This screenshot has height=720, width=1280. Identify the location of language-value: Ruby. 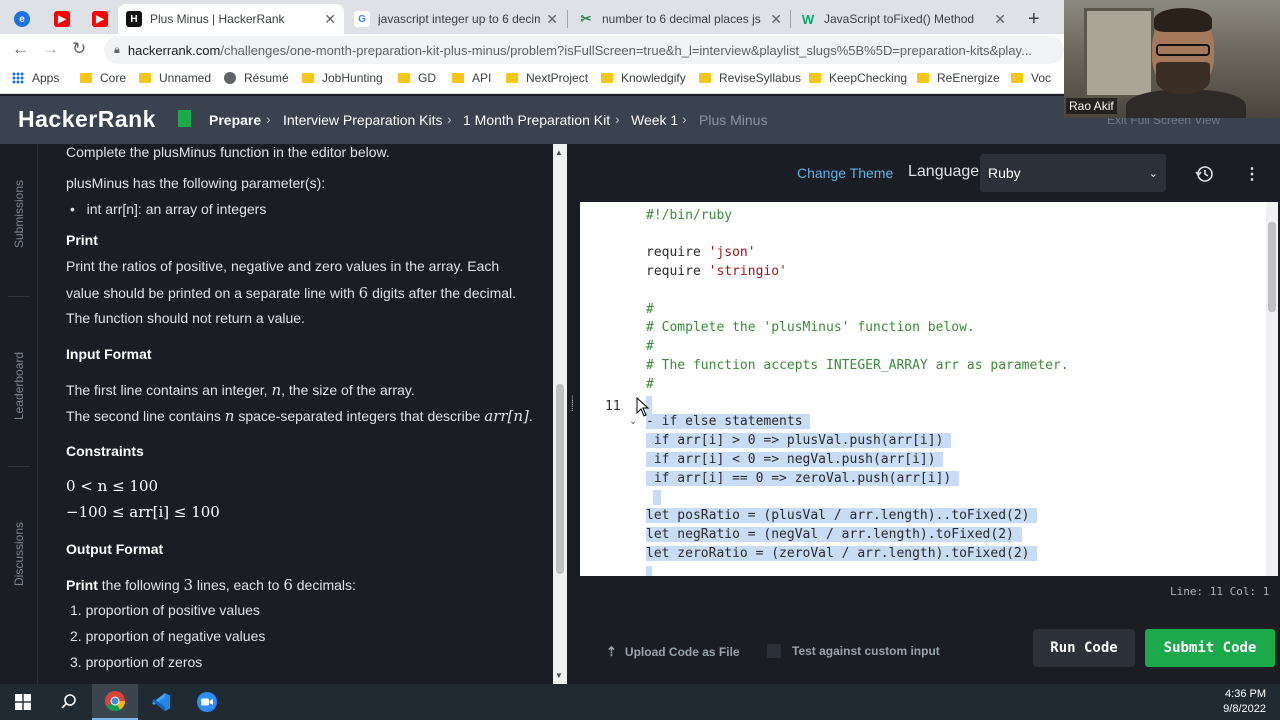
(1004, 173).